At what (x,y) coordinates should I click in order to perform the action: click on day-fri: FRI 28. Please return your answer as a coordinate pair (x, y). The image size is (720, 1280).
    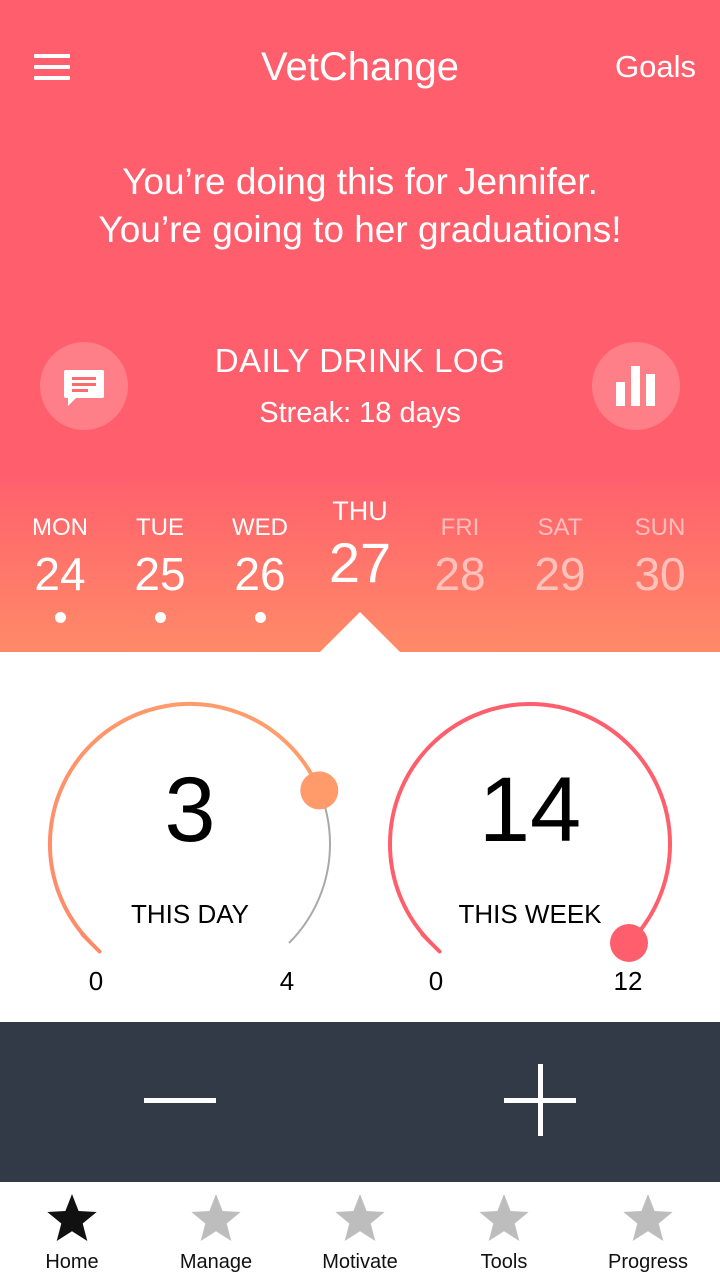
    Looking at the image, I should click on (460, 556).